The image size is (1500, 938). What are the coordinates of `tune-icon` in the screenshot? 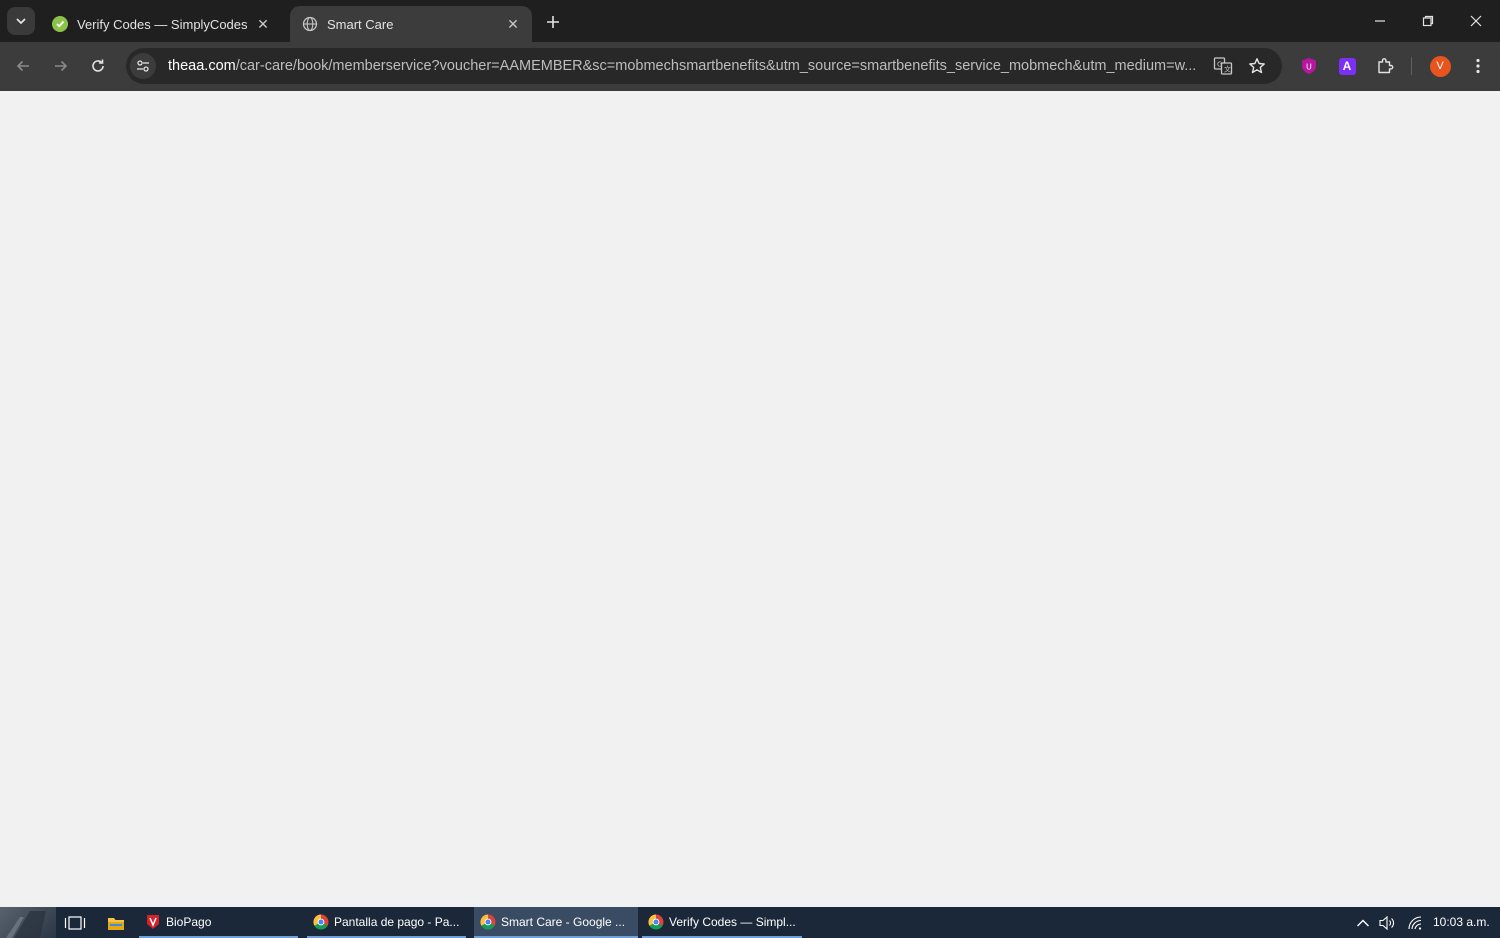 It's located at (143, 66).